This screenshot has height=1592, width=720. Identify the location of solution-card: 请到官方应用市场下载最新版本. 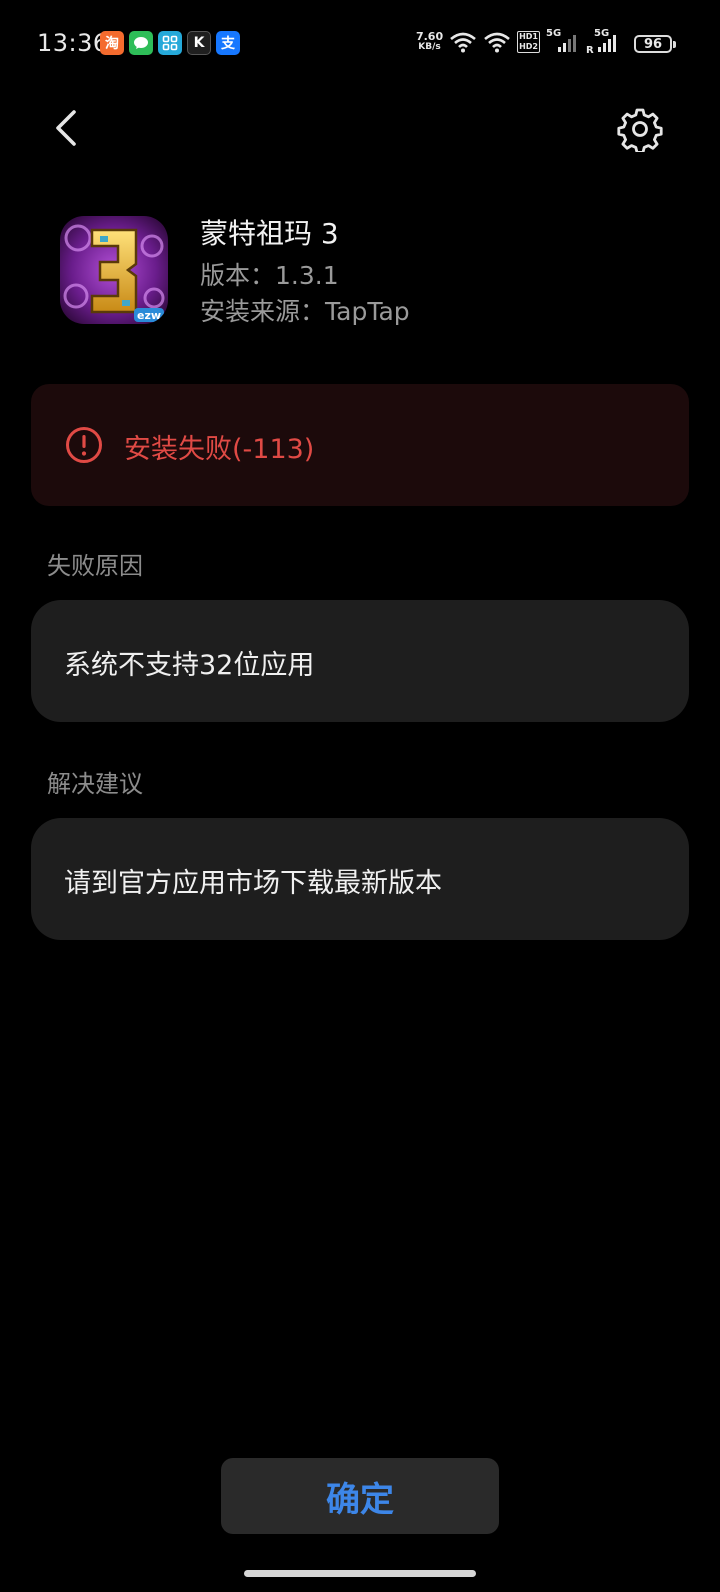
(360, 879).